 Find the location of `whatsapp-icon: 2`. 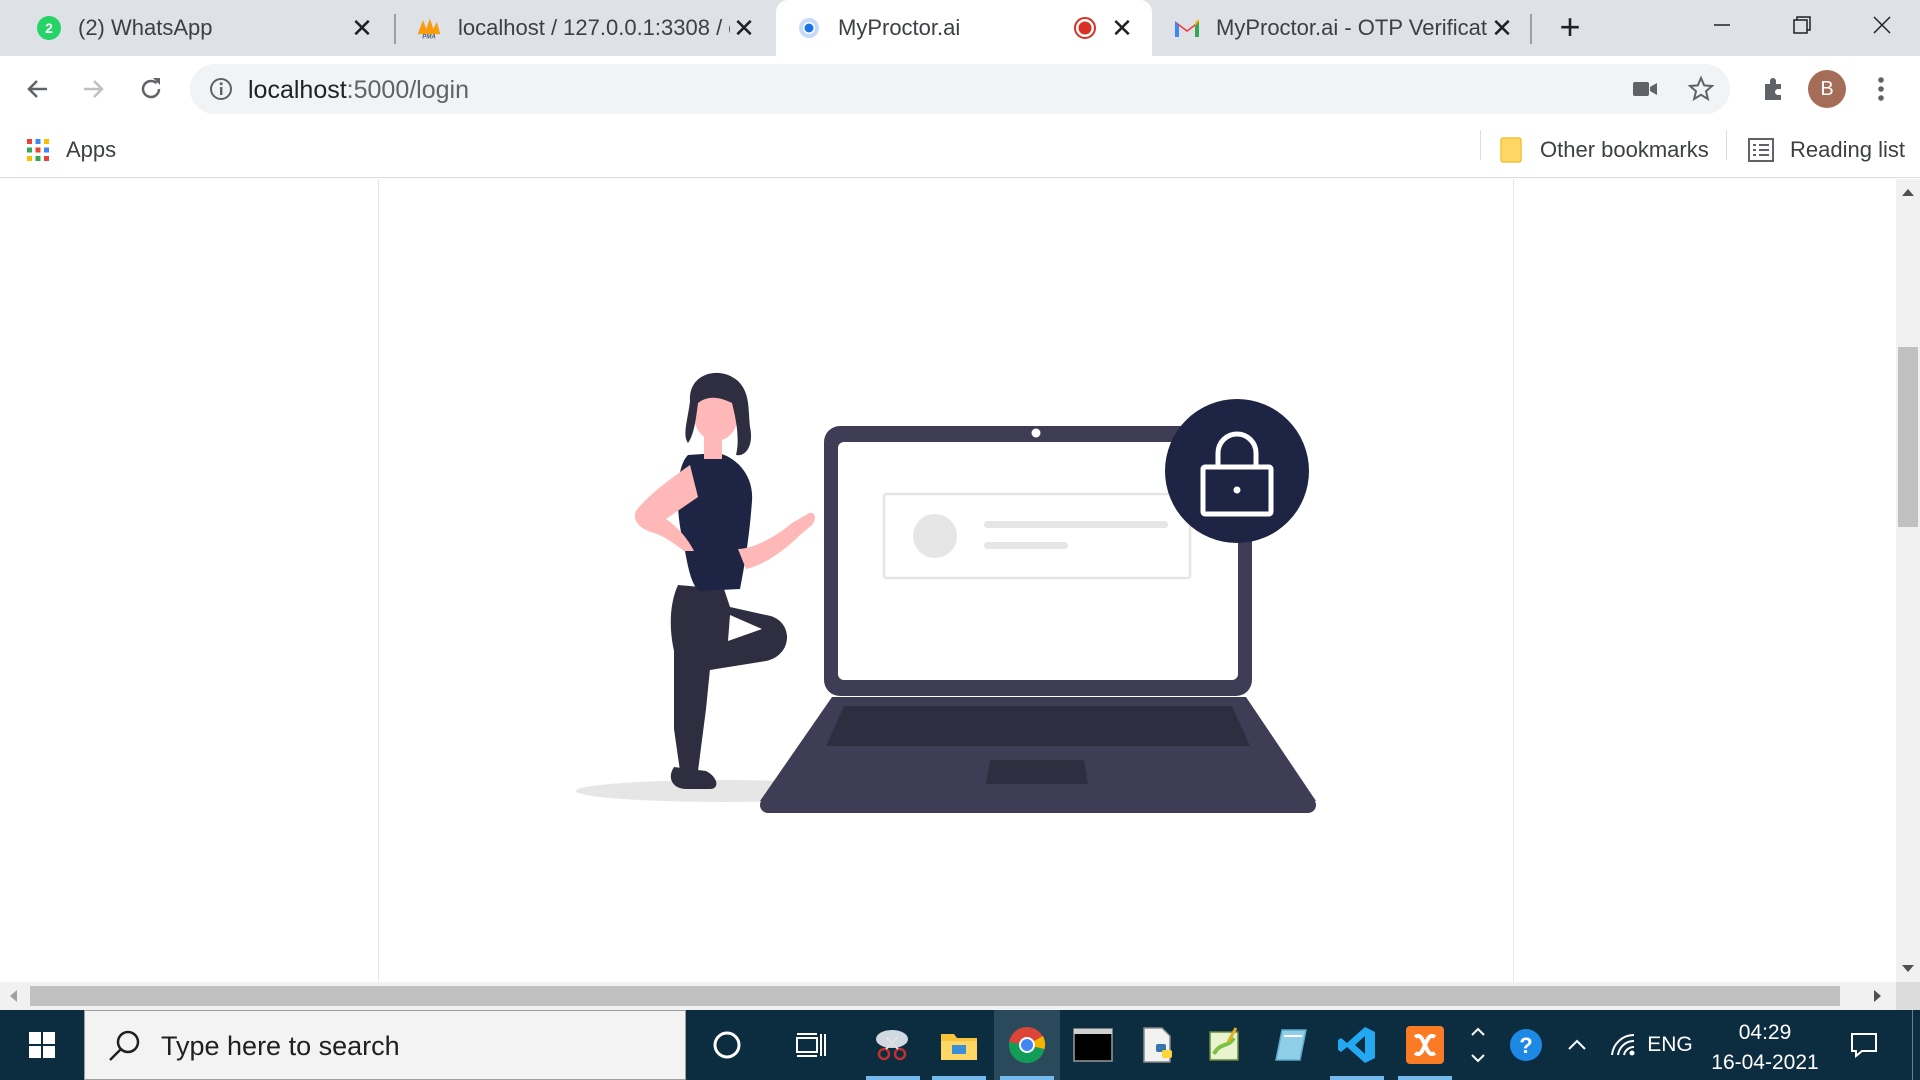

whatsapp-icon: 2 is located at coordinates (49, 28).